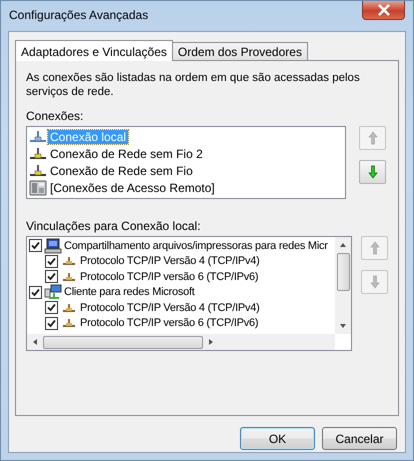  I want to click on bindings-label: Vinculações para Conexão local:, so click(114, 226).